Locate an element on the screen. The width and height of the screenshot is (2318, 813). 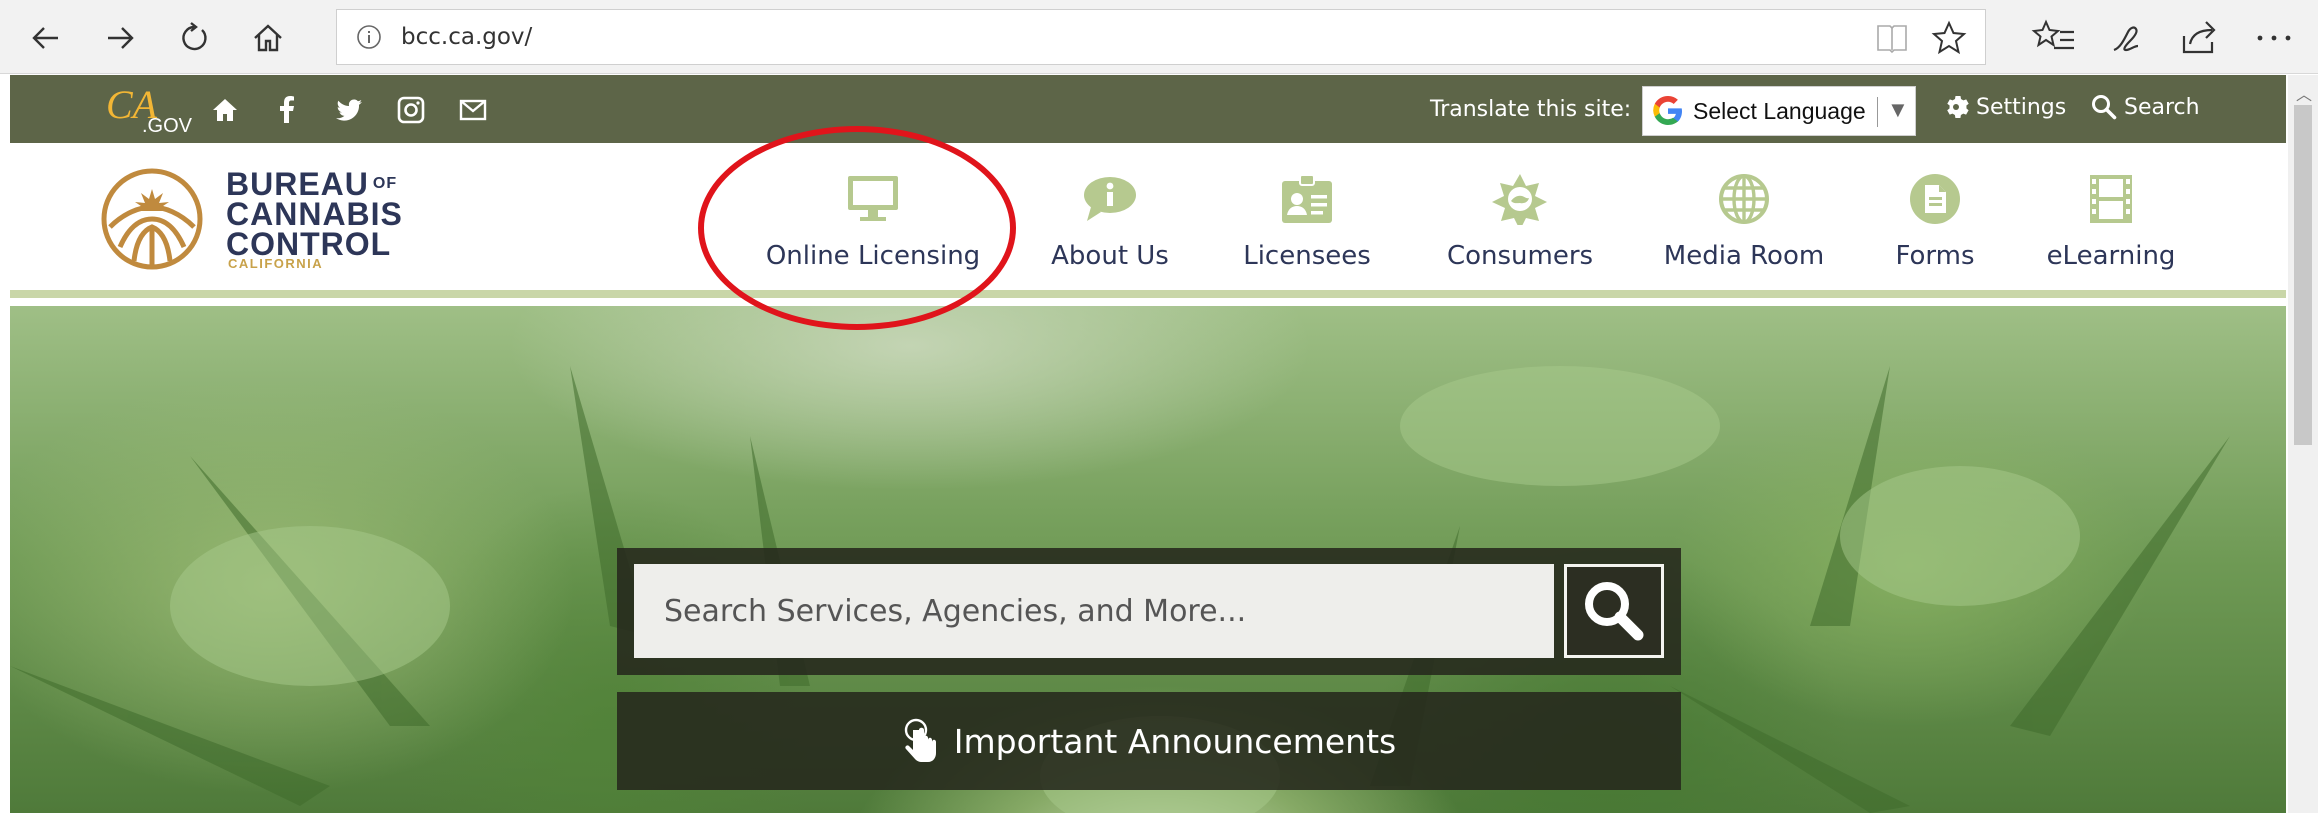
nav-label: Licensees is located at coordinates (1307, 256).